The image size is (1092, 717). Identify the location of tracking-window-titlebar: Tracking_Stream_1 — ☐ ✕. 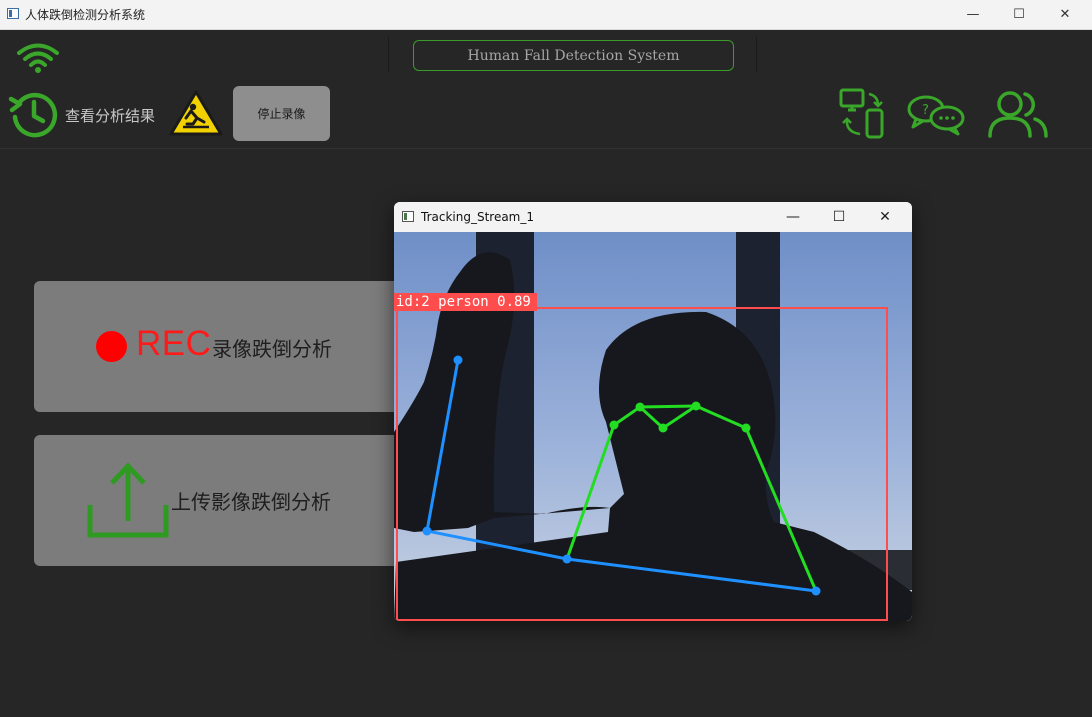
(653, 217).